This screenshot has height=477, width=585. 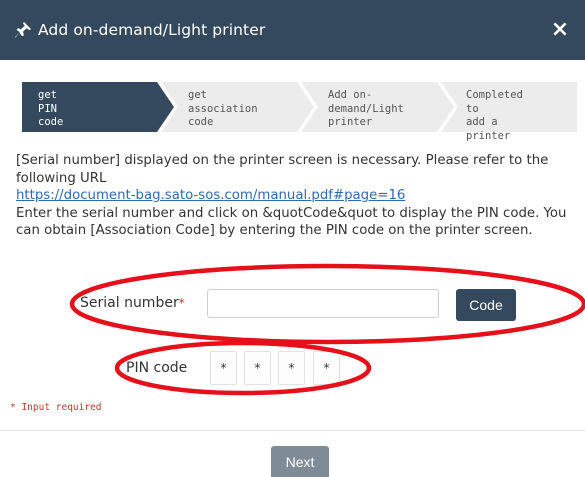 I want to click on required-note: * Input required, so click(x=56, y=407).